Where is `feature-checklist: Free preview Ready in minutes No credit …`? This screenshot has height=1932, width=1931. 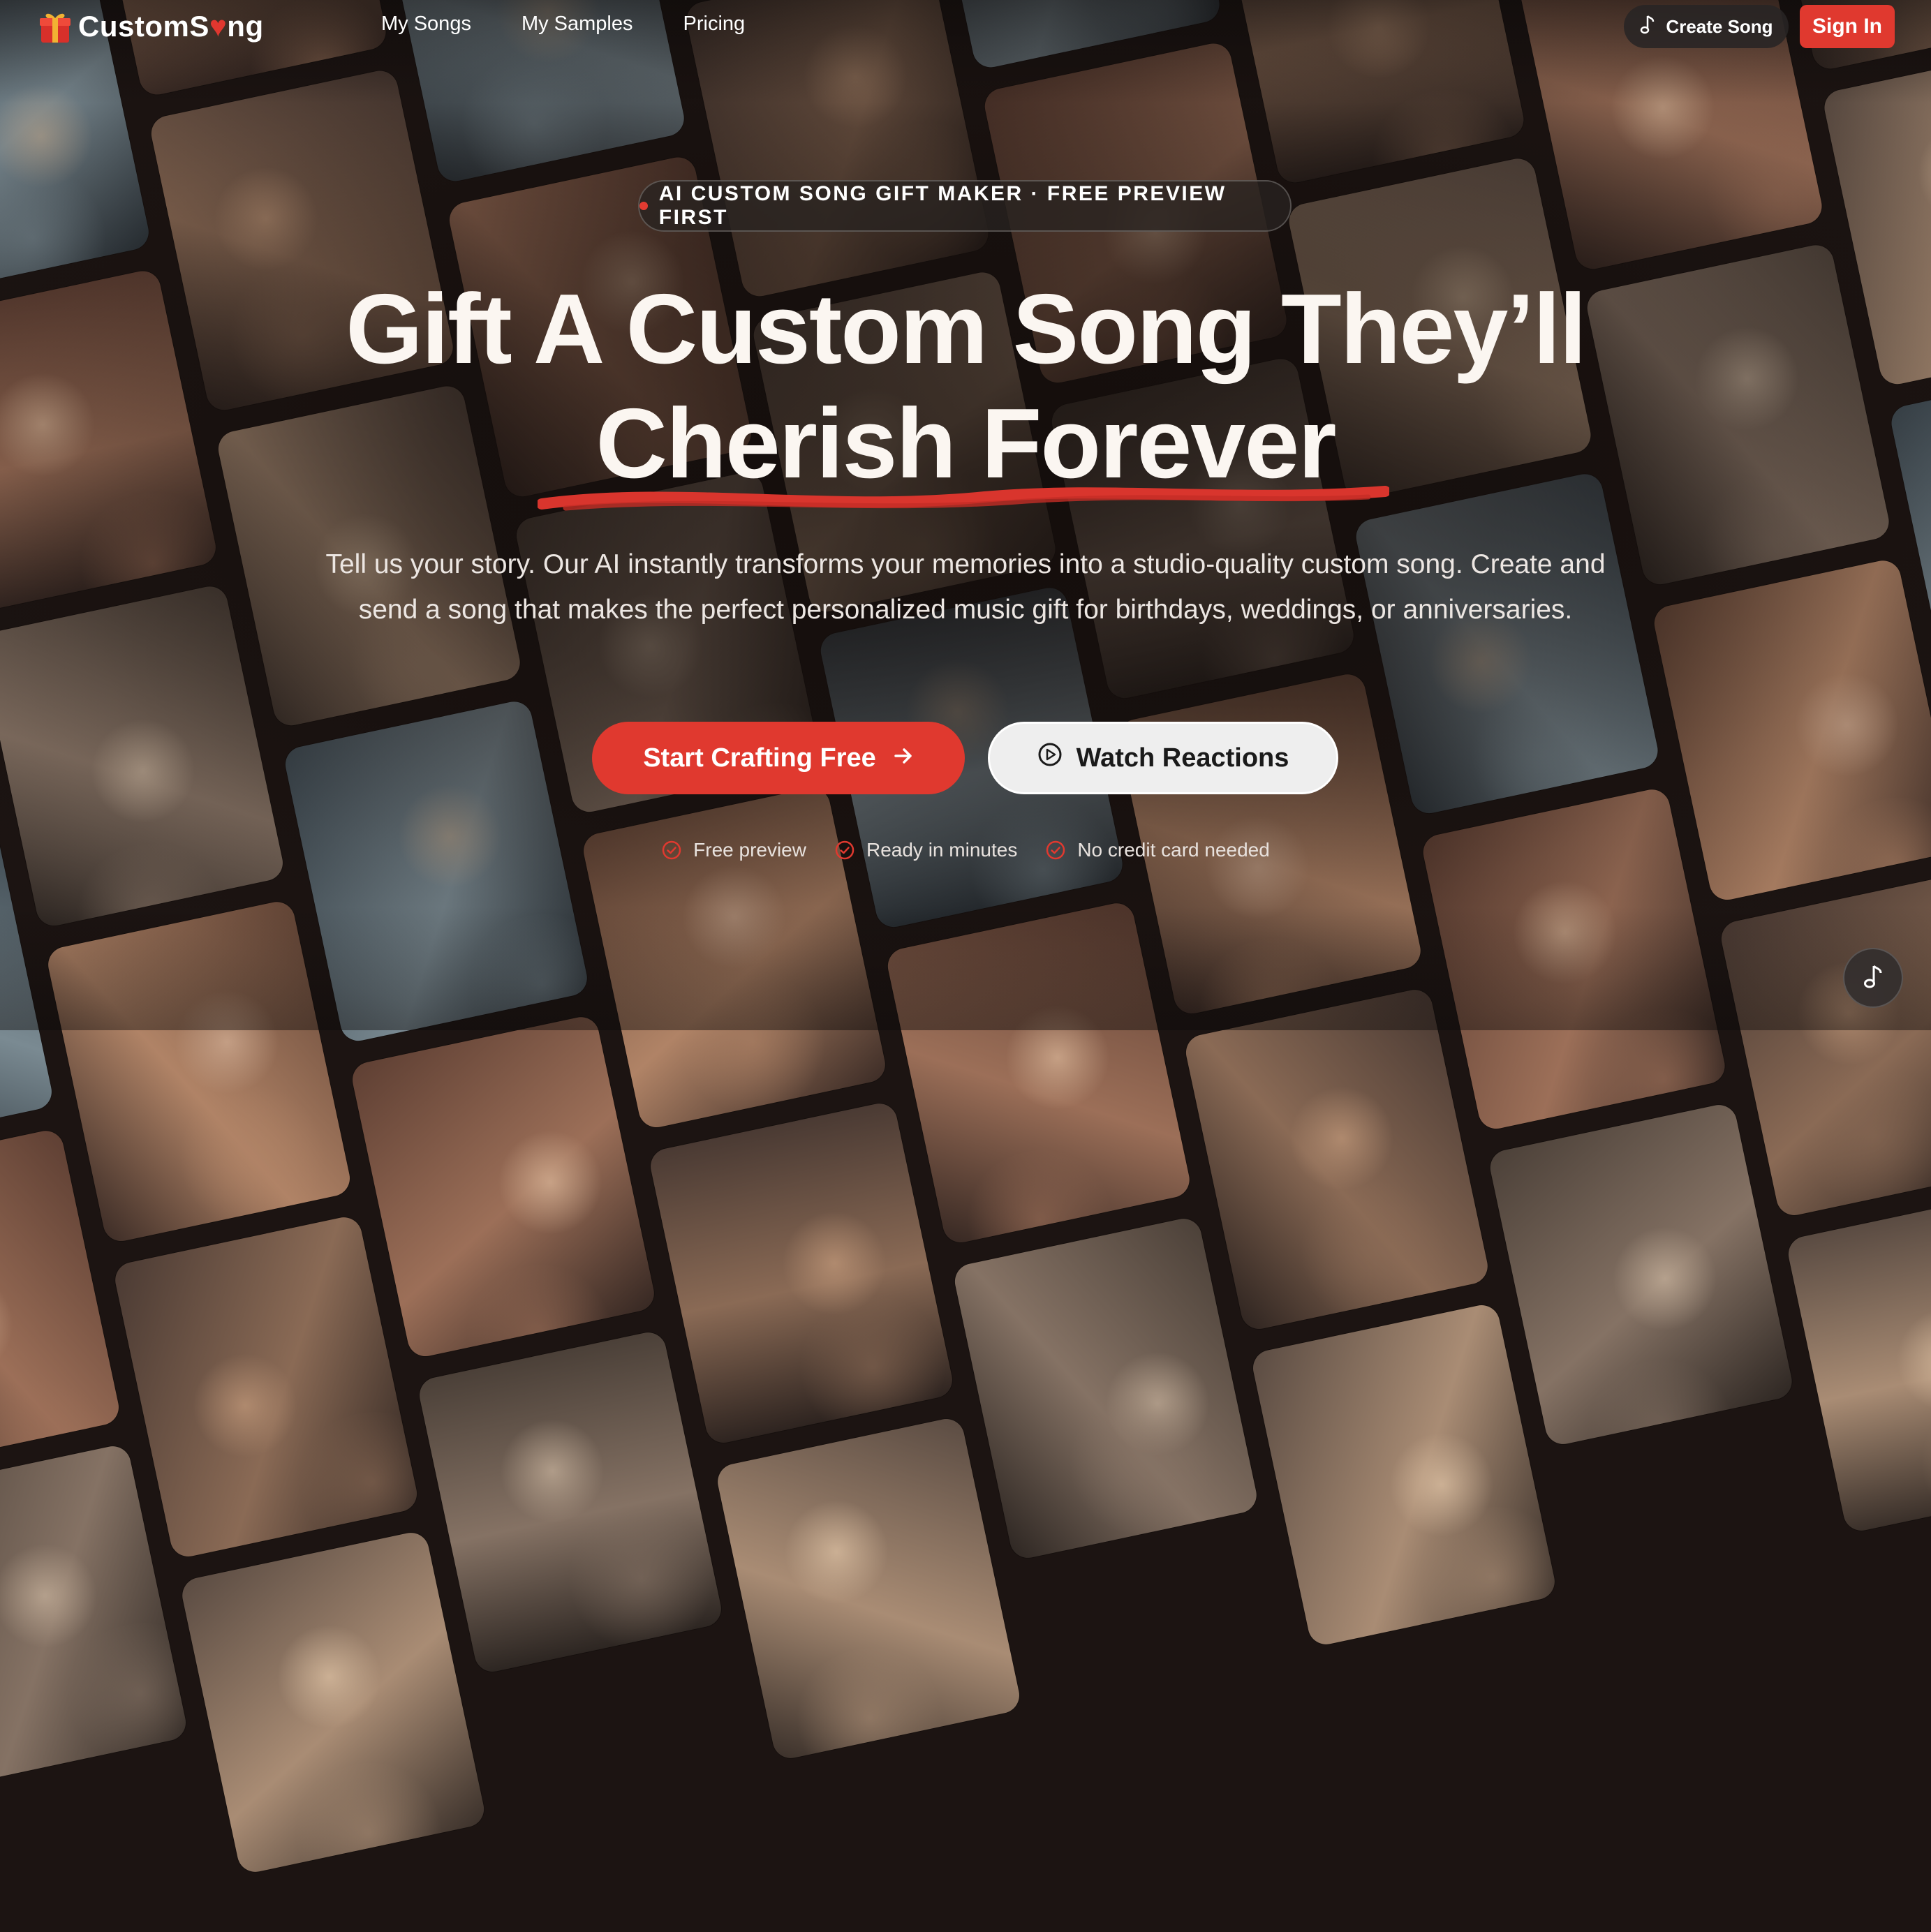
feature-checklist: Free preview Ready in minutes No credit … is located at coordinates (965, 850).